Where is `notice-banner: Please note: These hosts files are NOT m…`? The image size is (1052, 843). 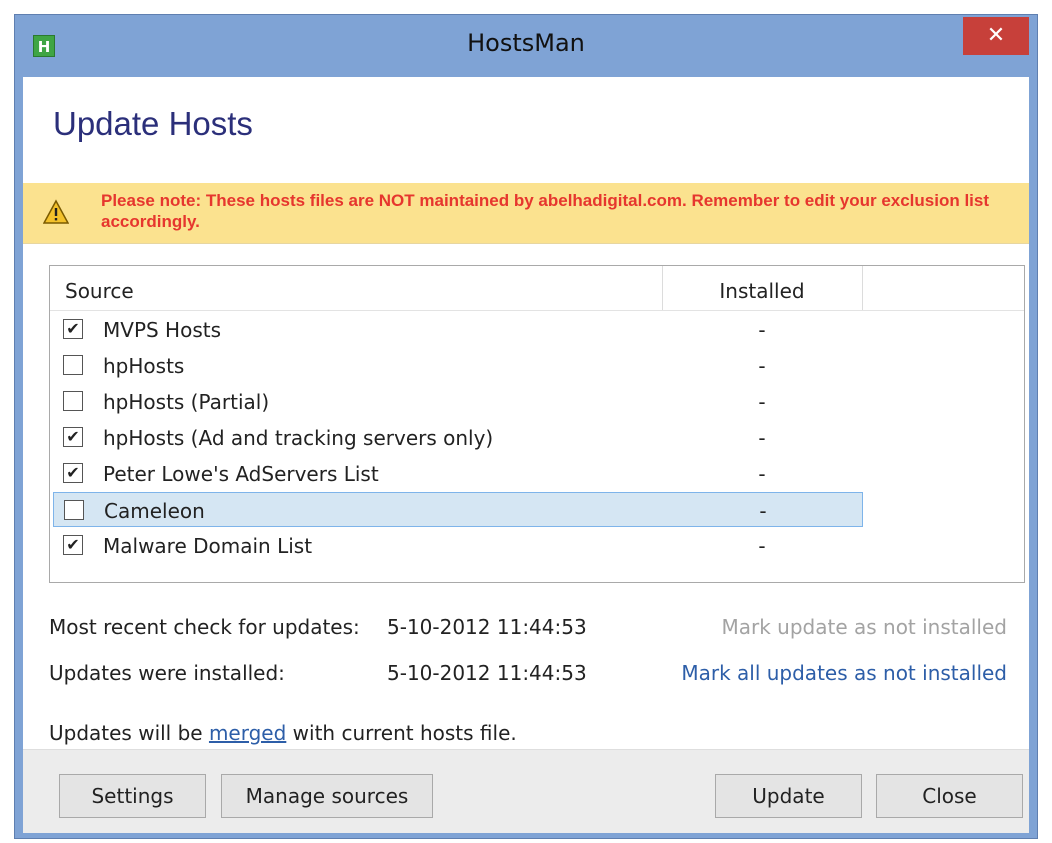
notice-banner: Please note: These hosts files are NOT m… is located at coordinates (526, 213).